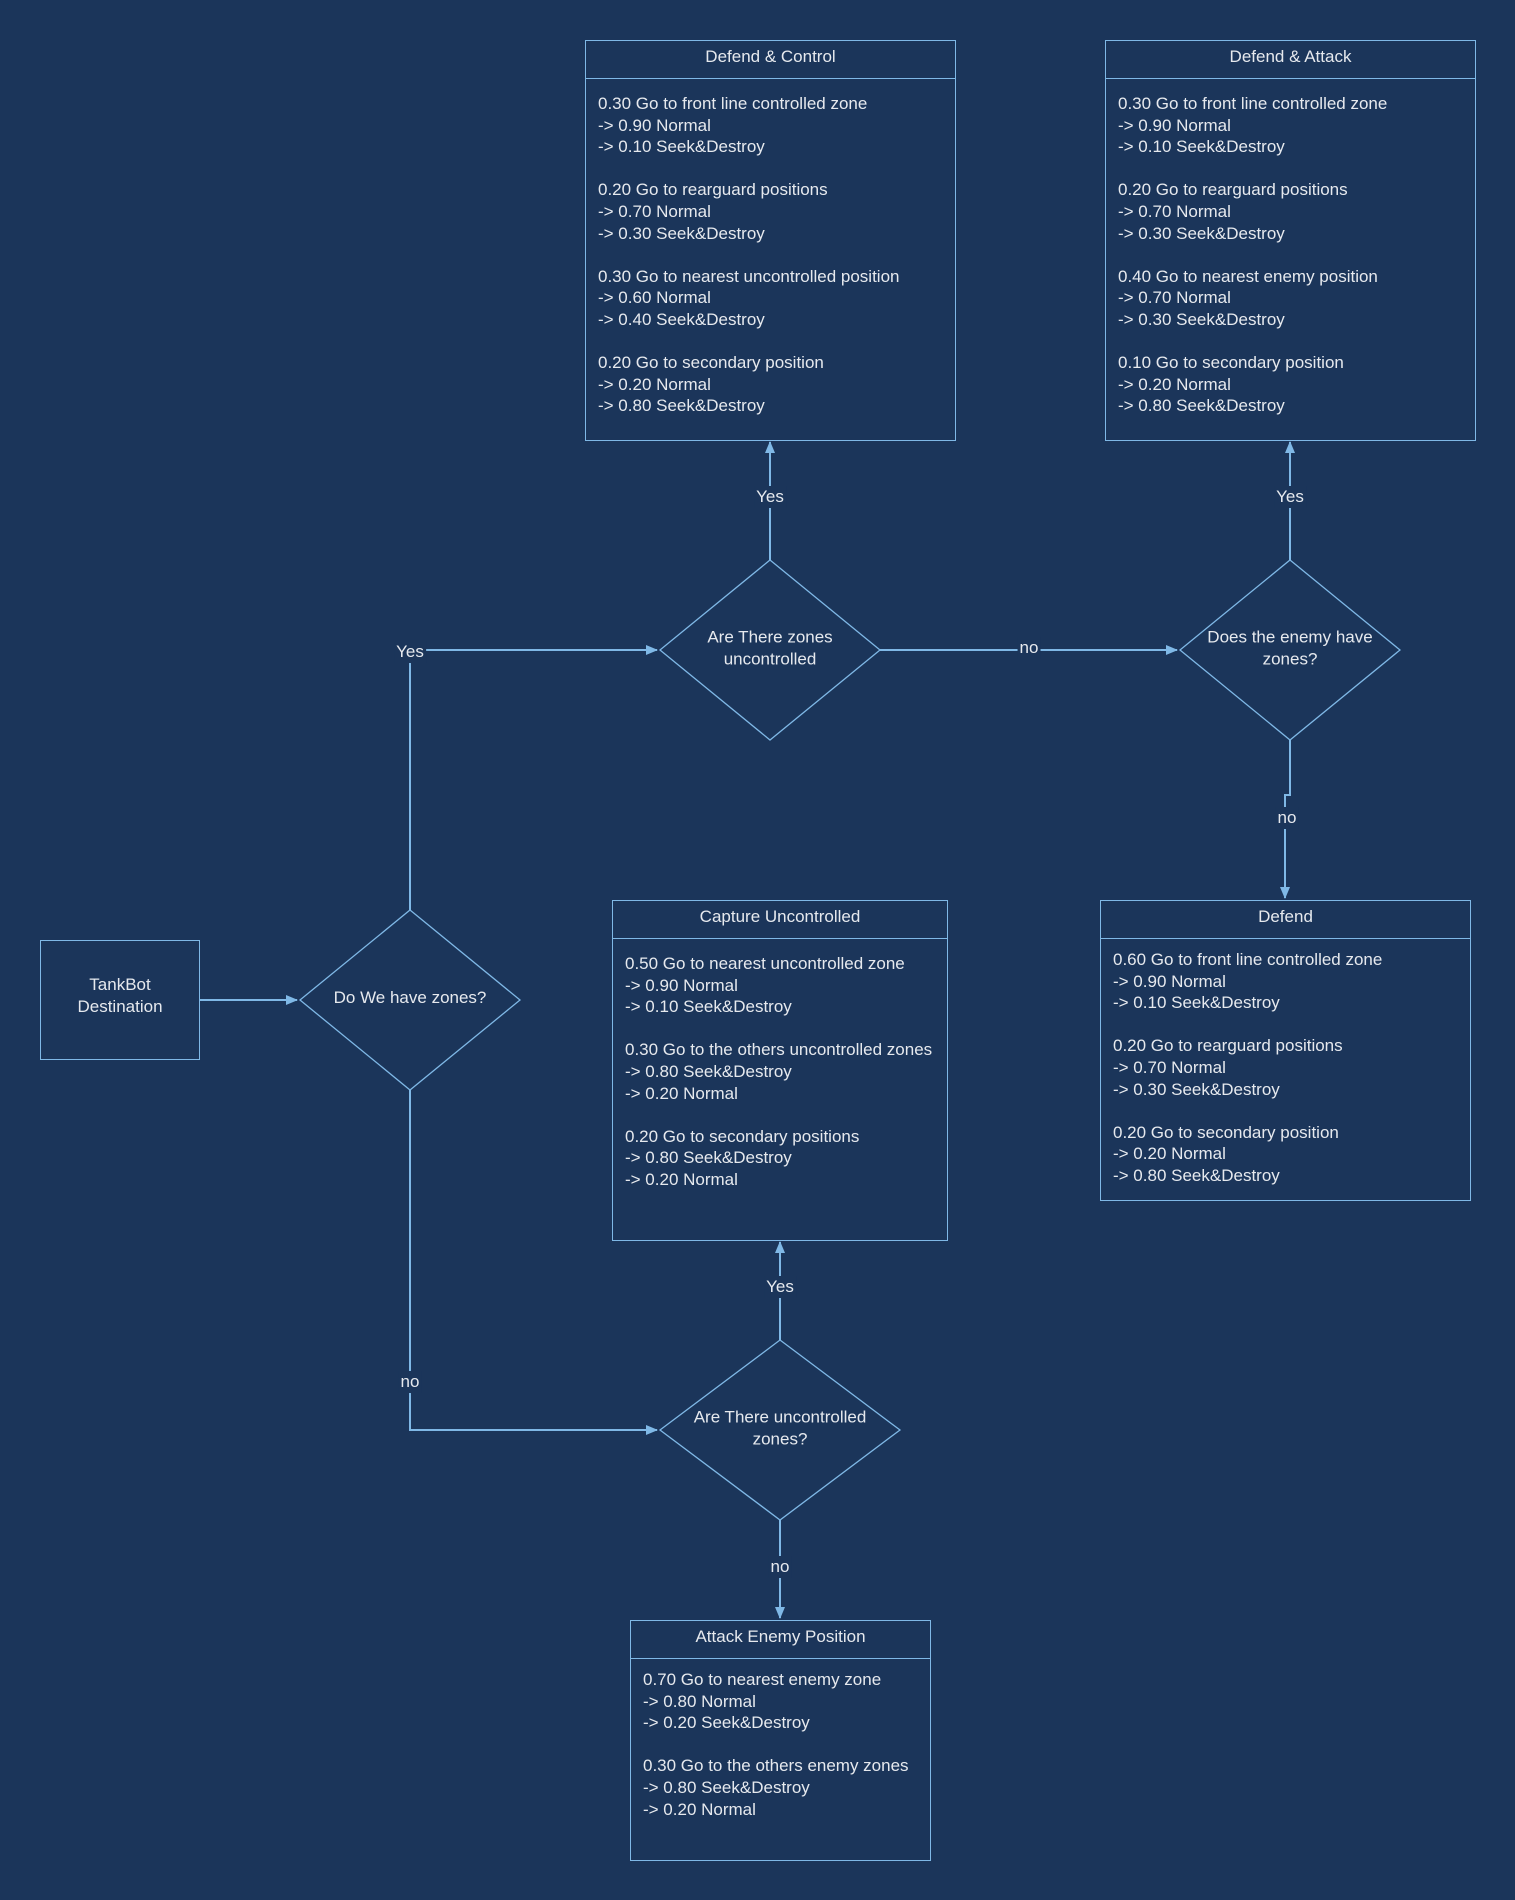  I want to click on decision-enemy-zones-line2: zones?, so click(1290, 658).